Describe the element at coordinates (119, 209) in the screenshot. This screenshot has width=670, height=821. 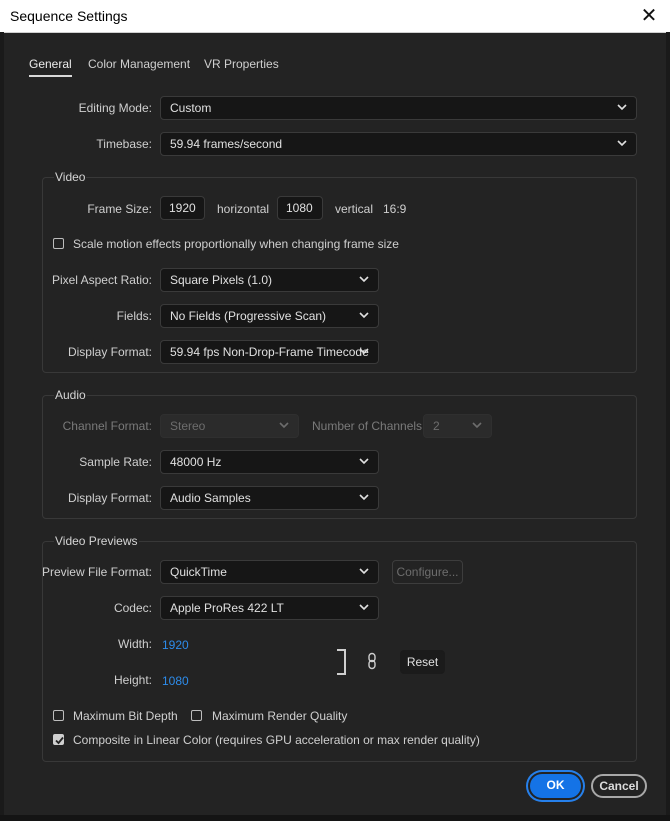
I see `frame-size-label: Frame Size:` at that location.